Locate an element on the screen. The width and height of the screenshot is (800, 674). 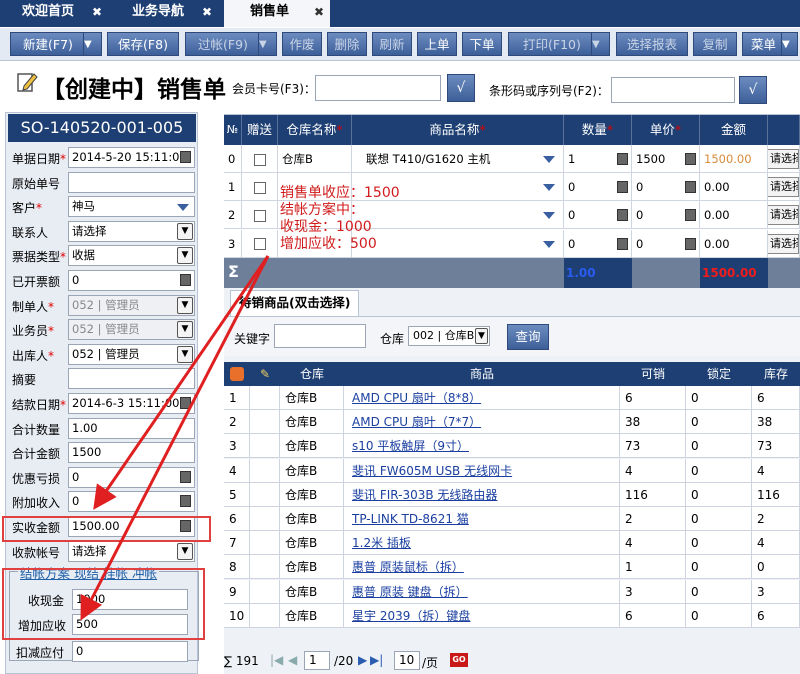
page-size-input: 10 is located at coordinates (407, 660).